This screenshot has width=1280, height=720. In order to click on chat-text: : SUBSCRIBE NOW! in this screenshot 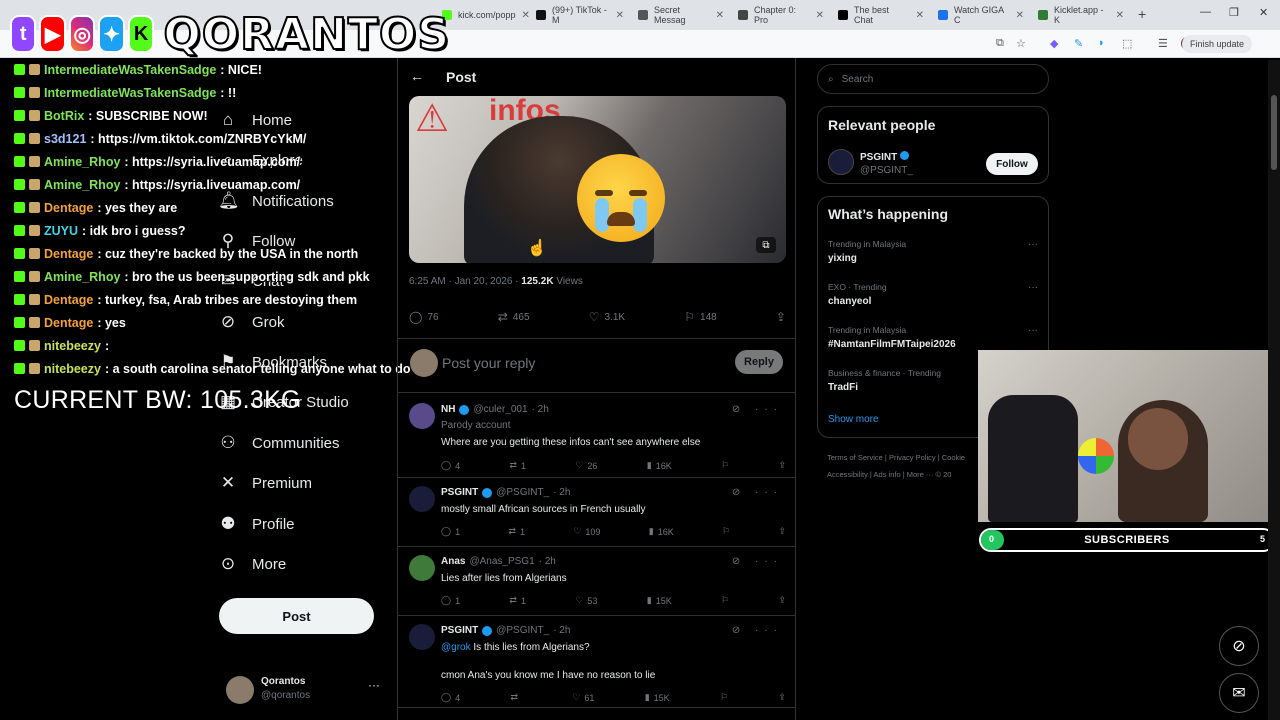, I will do `click(148, 115)`.